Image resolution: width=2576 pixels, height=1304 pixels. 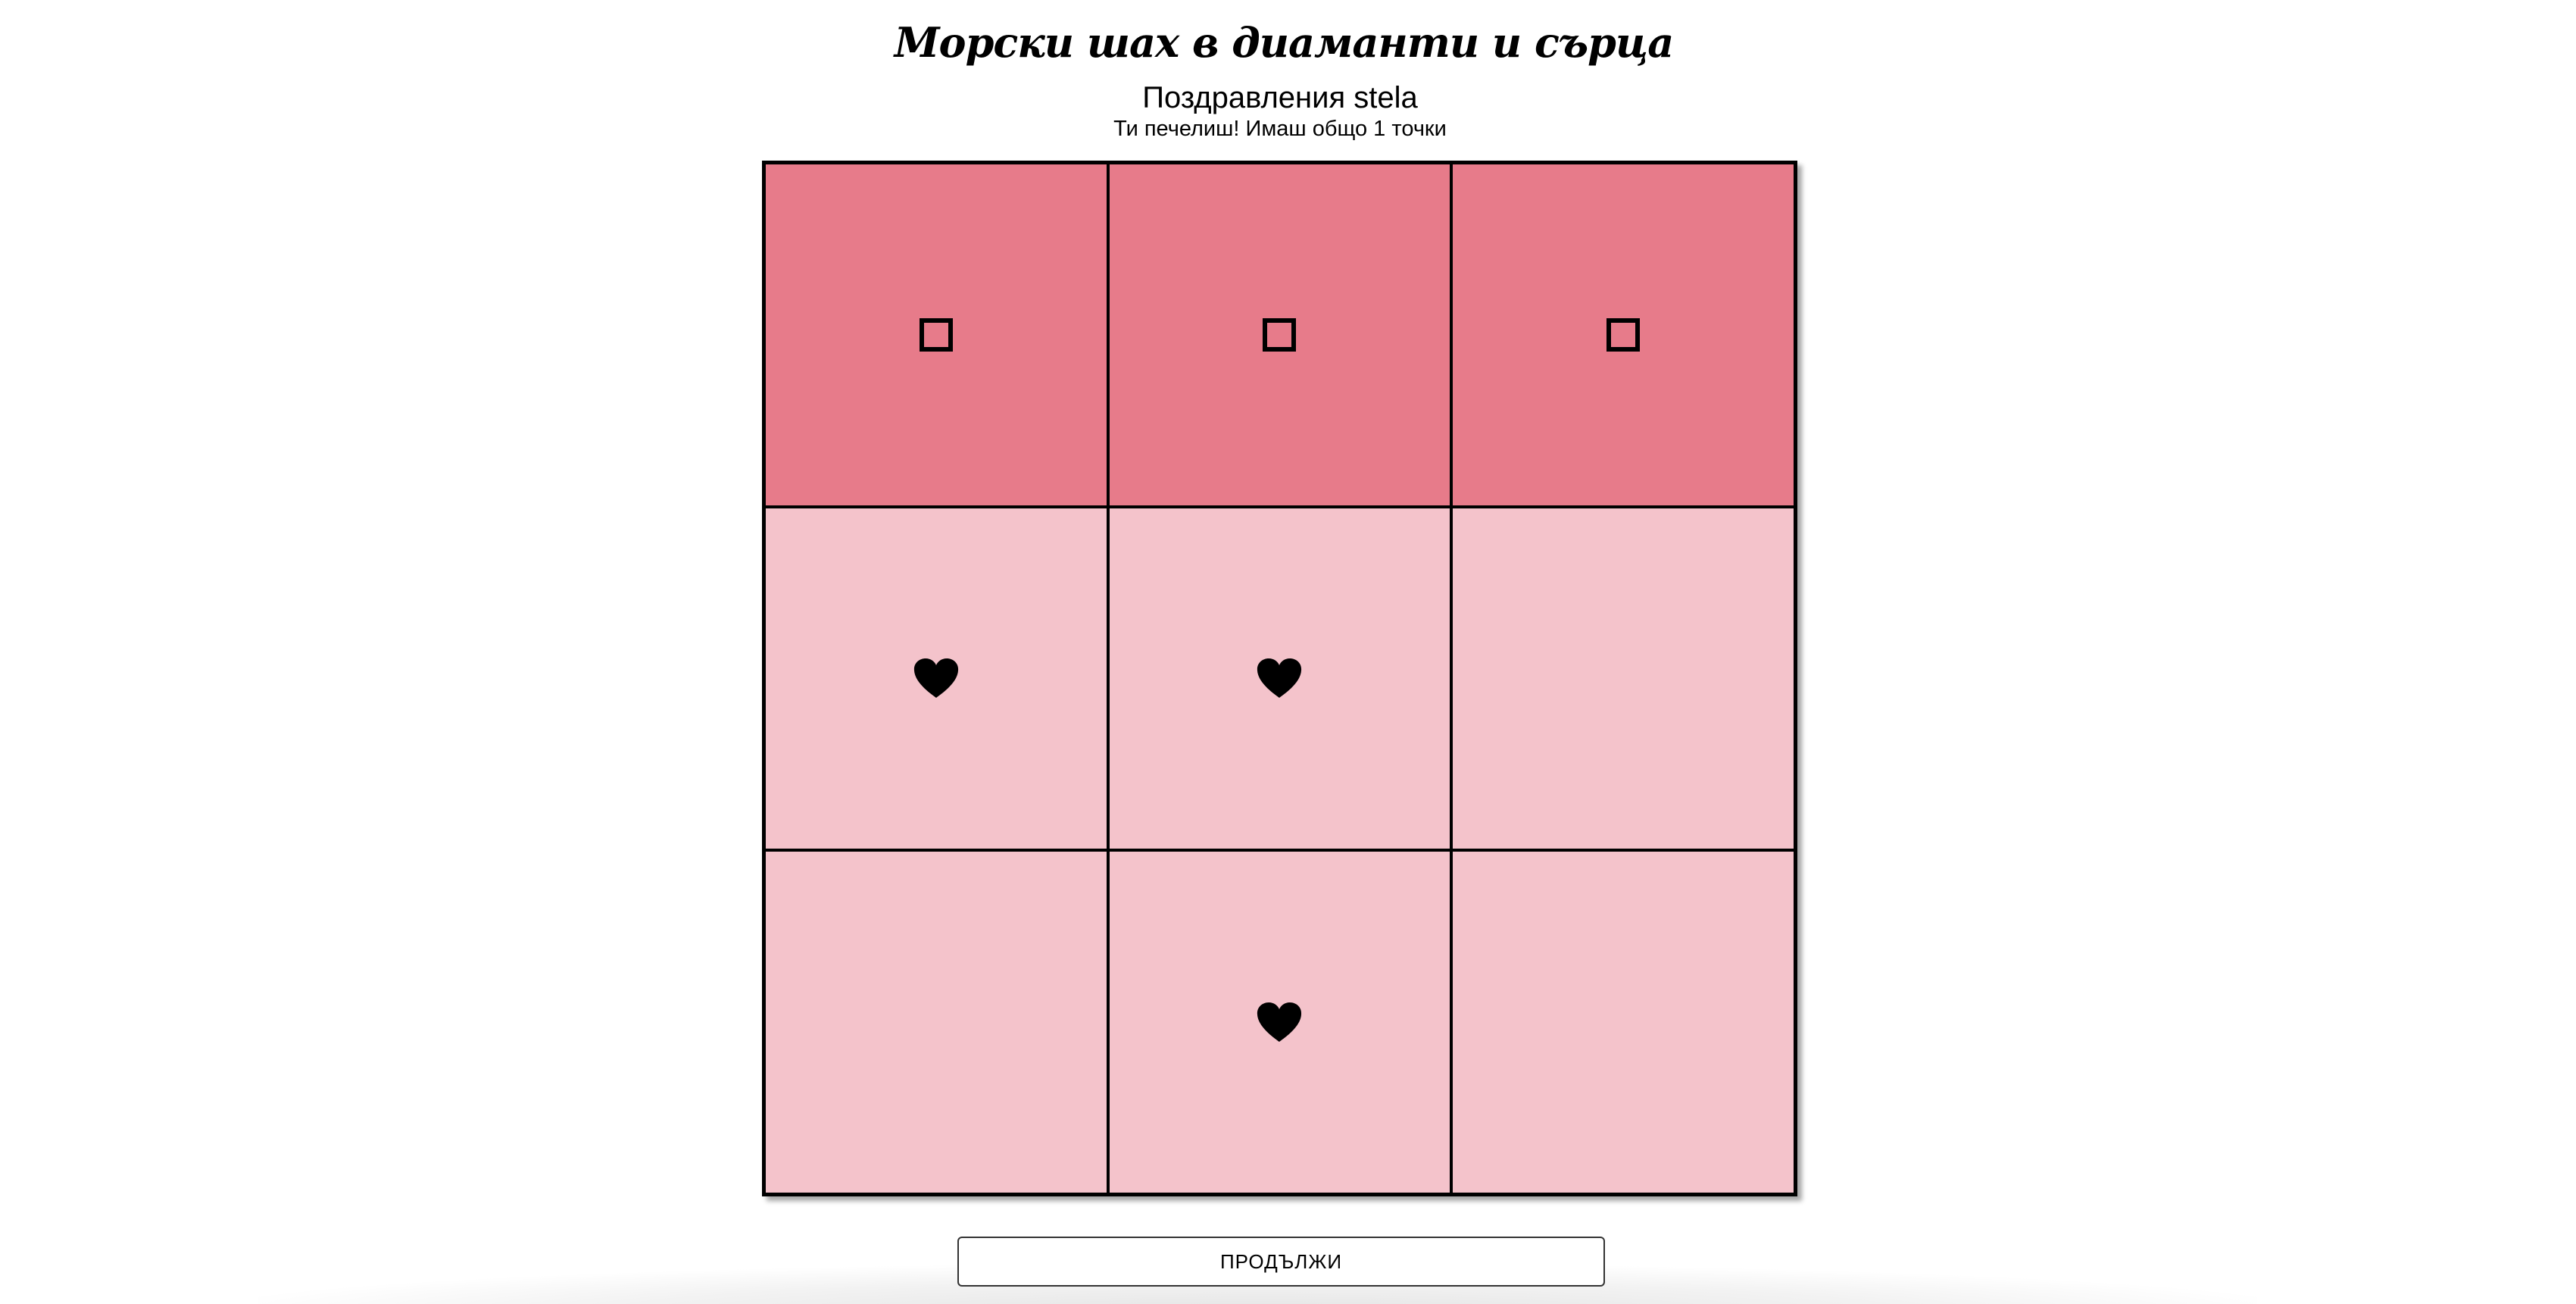 What do you see at coordinates (1280, 129) in the screenshot?
I see `score-message: Ти печелиш! Имаш общо 1 точки` at bounding box center [1280, 129].